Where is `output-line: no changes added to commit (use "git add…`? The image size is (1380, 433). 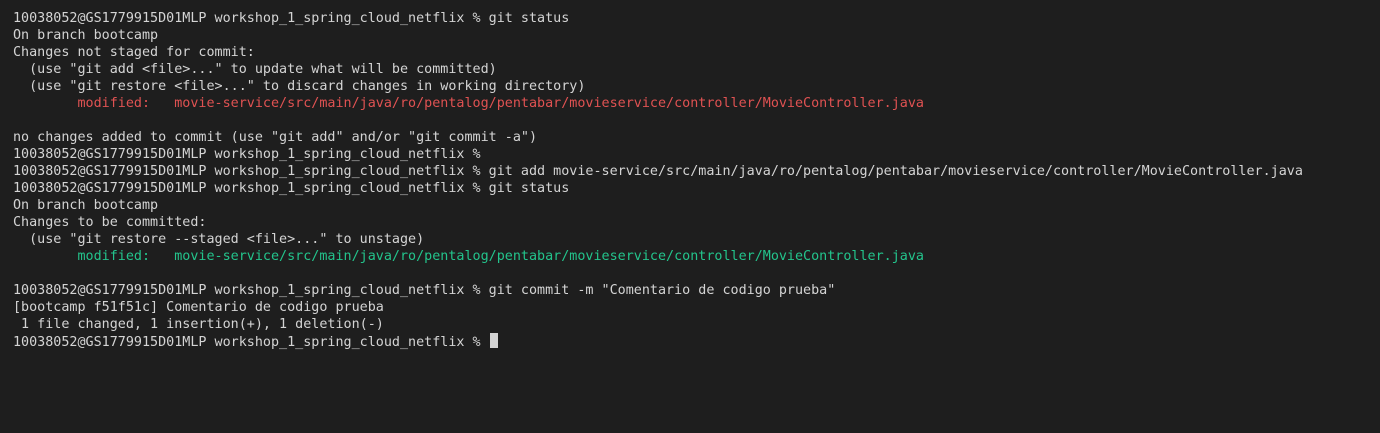 output-line: no changes added to commit (use "git add… is located at coordinates (696, 137).